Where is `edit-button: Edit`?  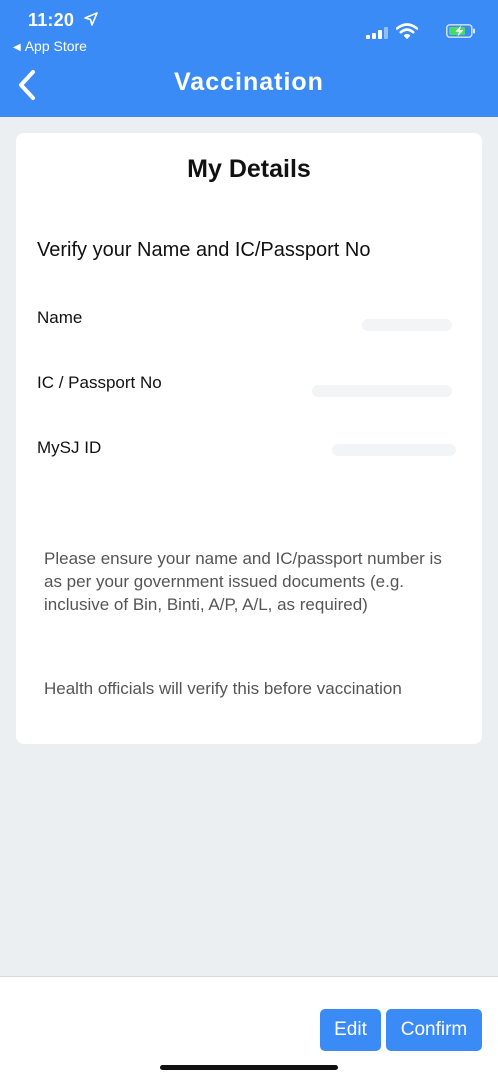
edit-button: Edit is located at coordinates (350, 1030).